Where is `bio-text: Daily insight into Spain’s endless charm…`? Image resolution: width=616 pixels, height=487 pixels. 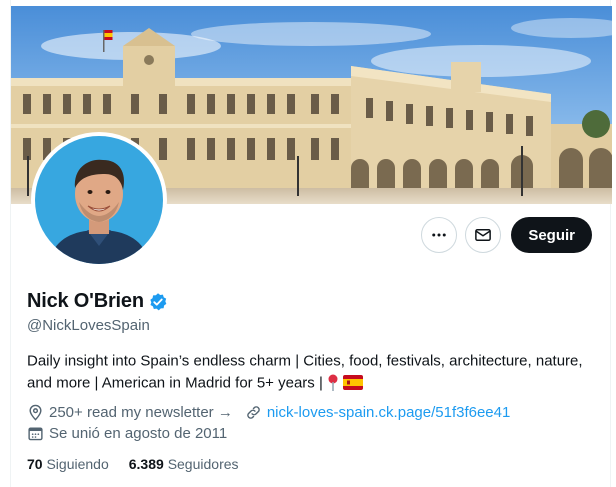 bio-text: Daily insight into Spain’s endless charm… is located at coordinates (305, 372).